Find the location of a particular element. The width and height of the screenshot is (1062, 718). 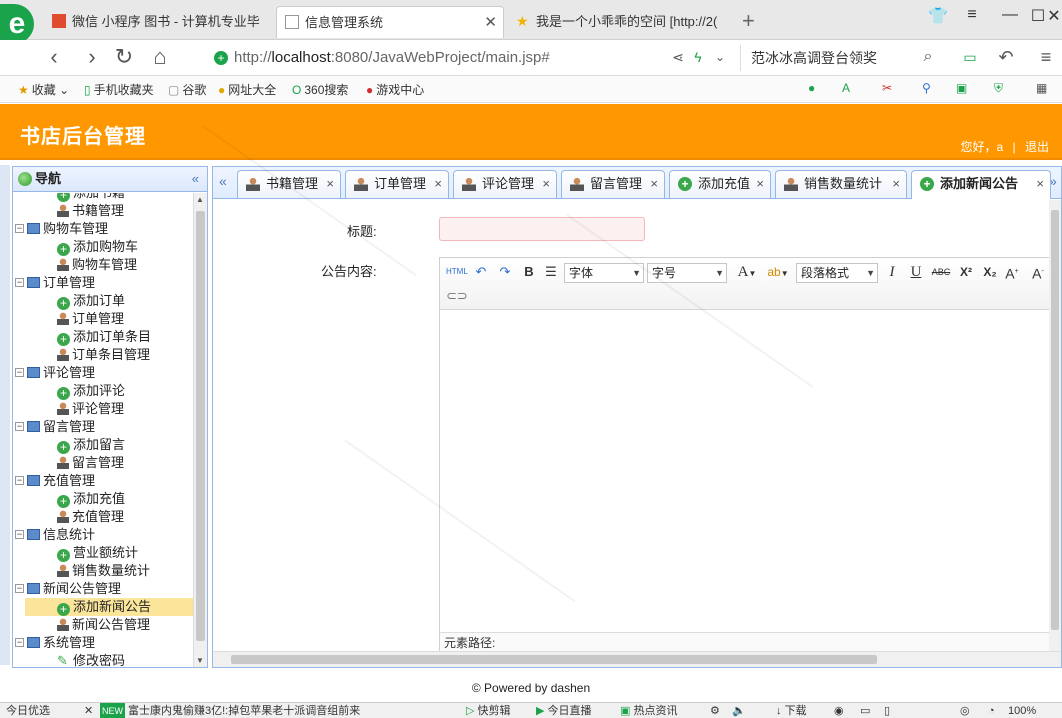

nav-item: + 添加订单条目 is located at coordinates (103, 337).